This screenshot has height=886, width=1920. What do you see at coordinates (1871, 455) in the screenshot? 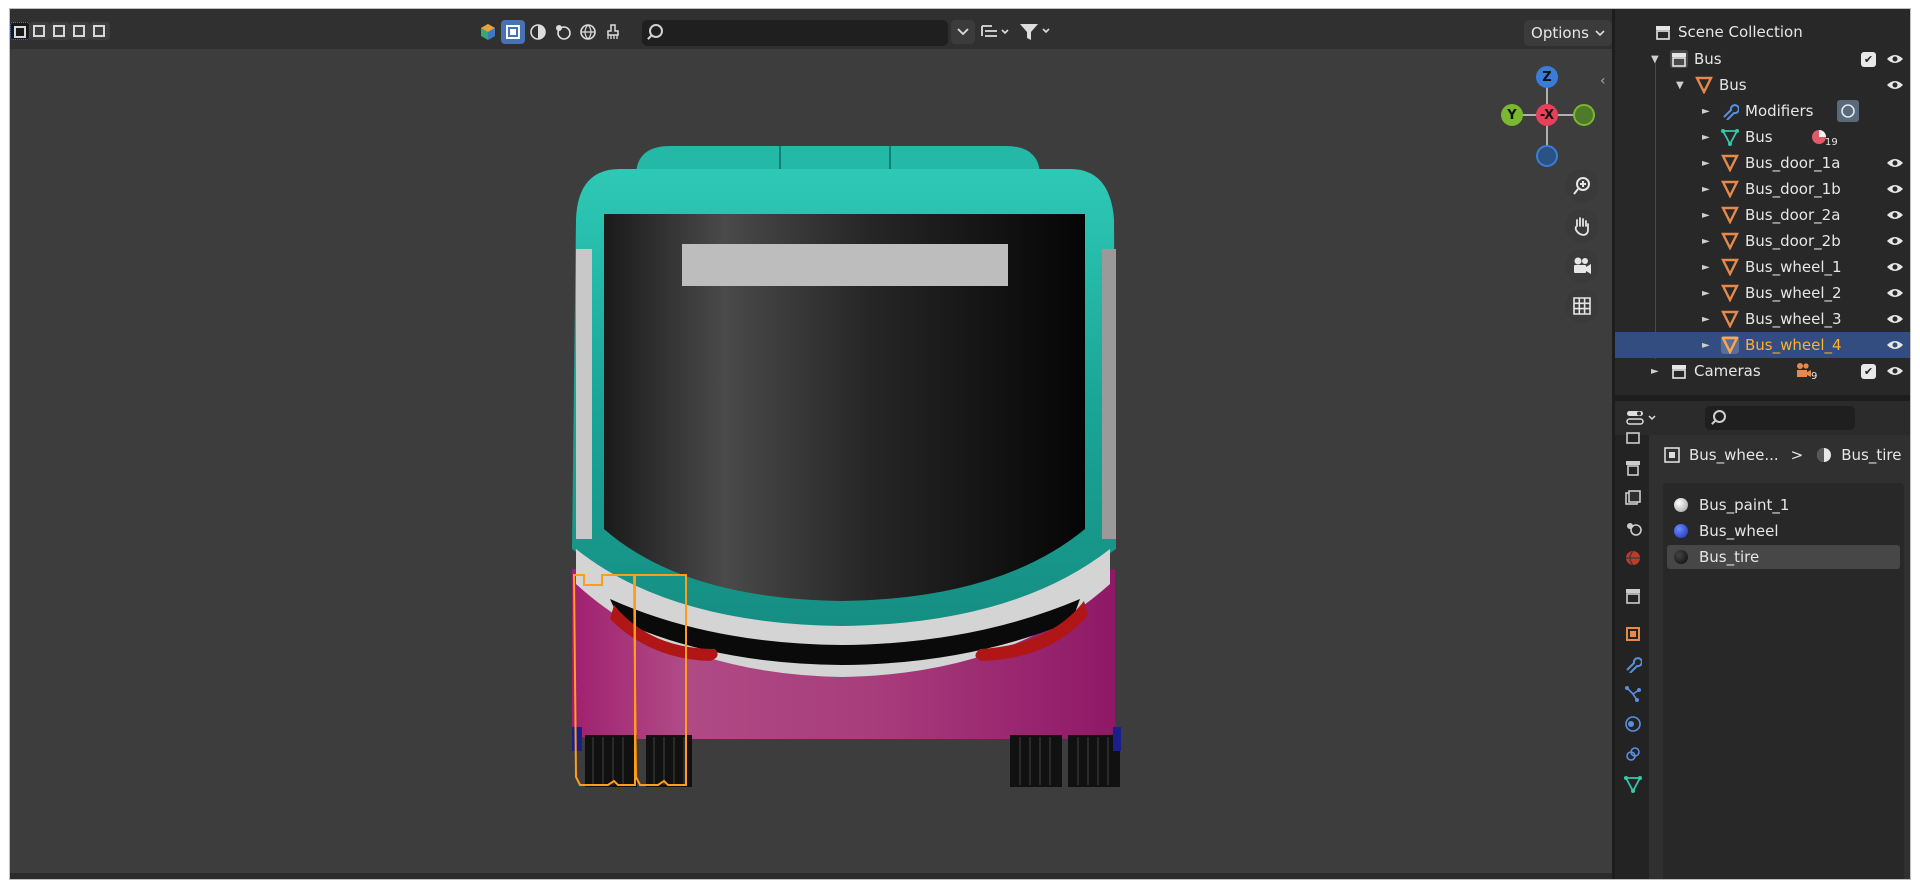
I see `breadcrumb-material-label: Bus_tire` at bounding box center [1871, 455].